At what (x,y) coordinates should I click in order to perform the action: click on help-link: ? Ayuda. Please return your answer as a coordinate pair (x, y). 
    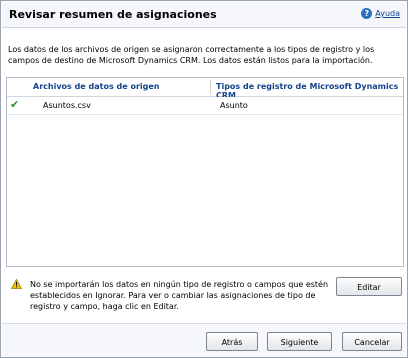
    Looking at the image, I should click on (380, 13).